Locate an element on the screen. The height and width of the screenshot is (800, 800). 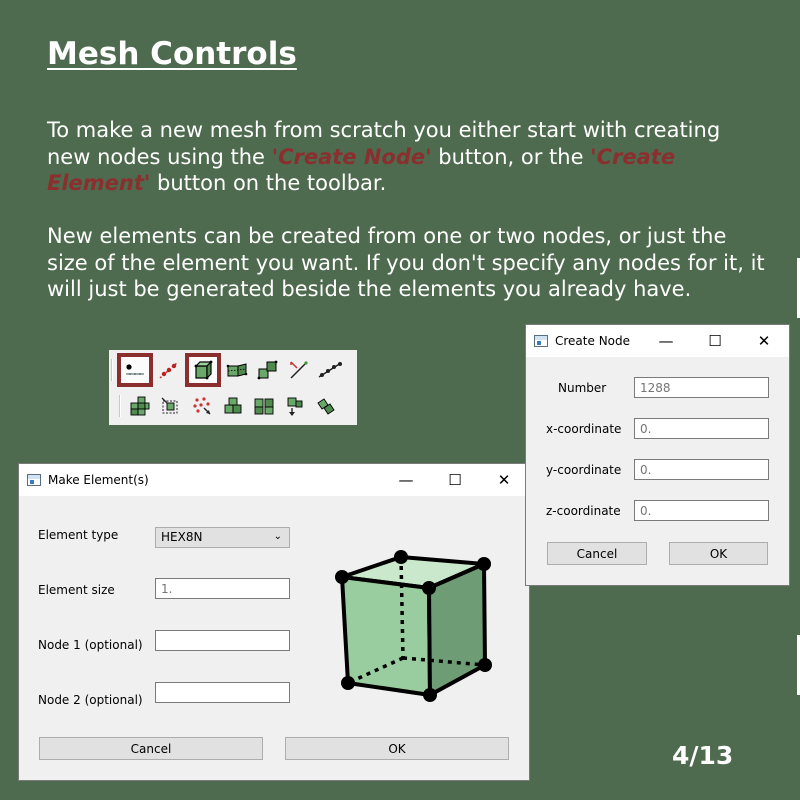
mesh-split-icon is located at coordinates (264, 406).